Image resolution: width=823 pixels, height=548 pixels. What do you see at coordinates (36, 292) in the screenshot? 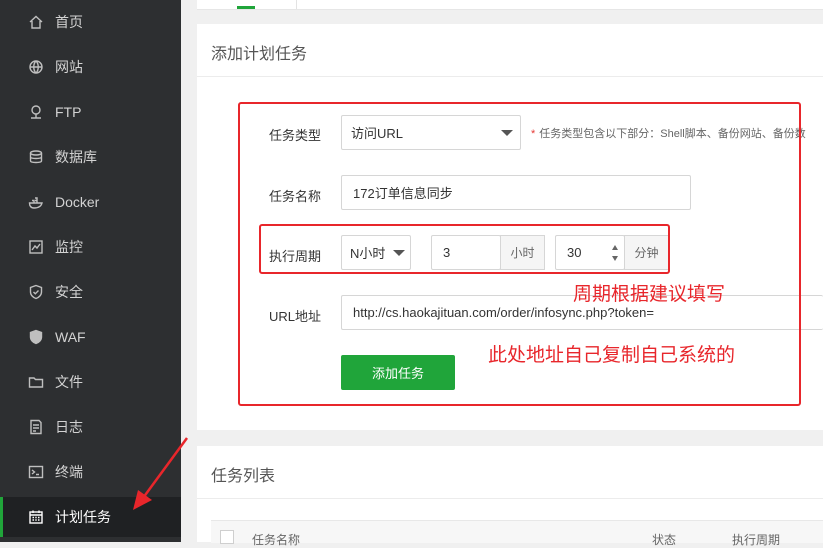
I see `shield-icon` at bounding box center [36, 292].